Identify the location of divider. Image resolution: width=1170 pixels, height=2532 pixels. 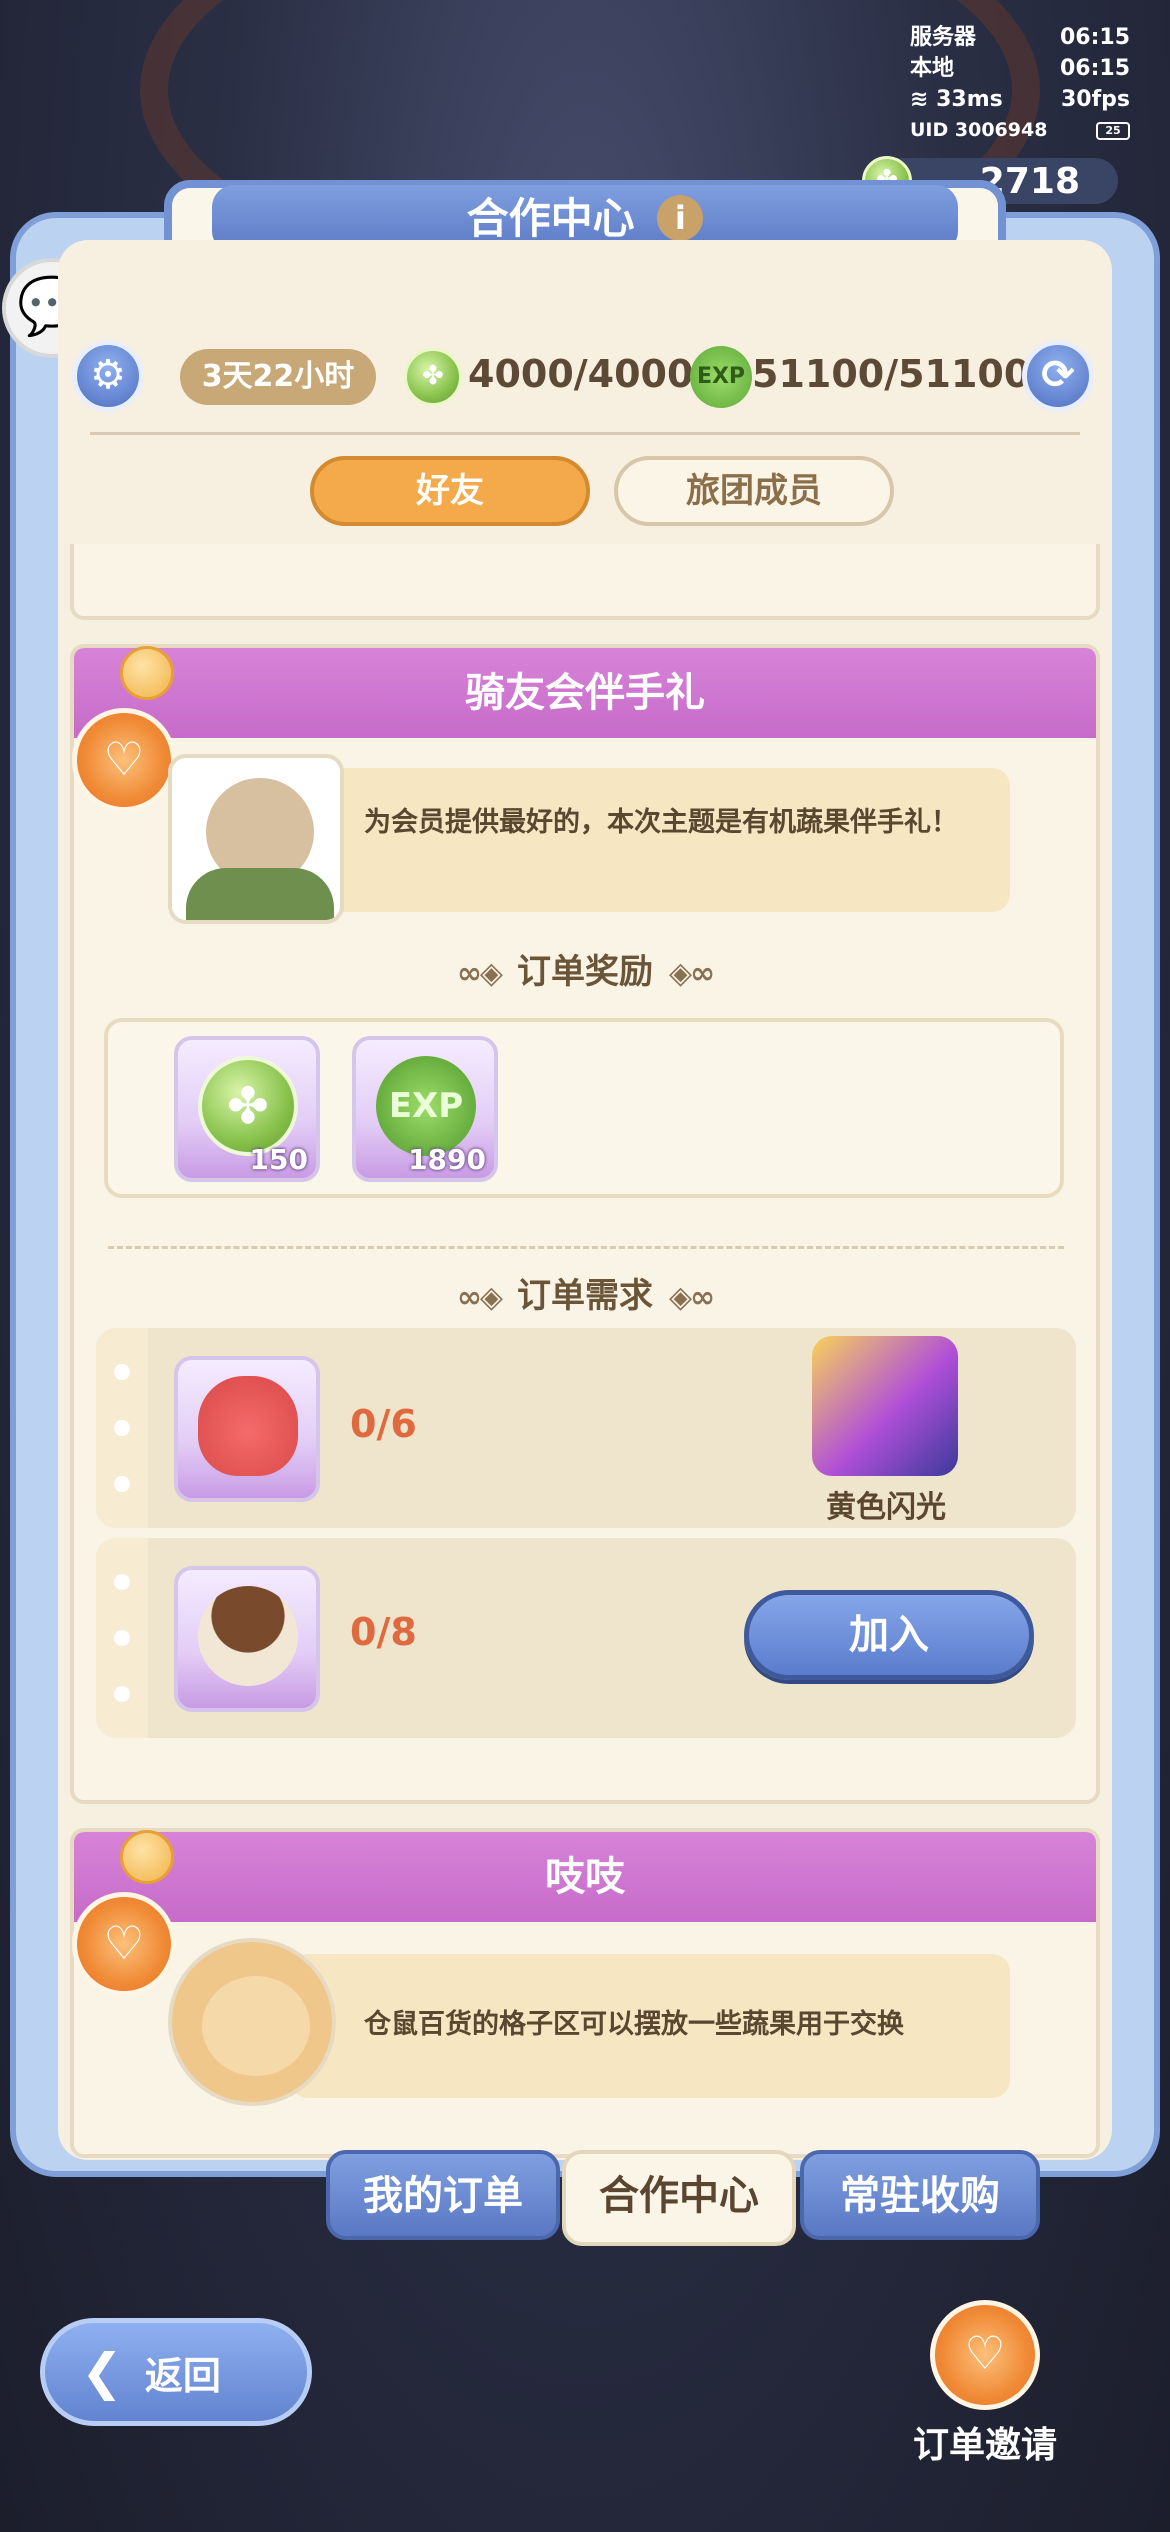
(585, 433).